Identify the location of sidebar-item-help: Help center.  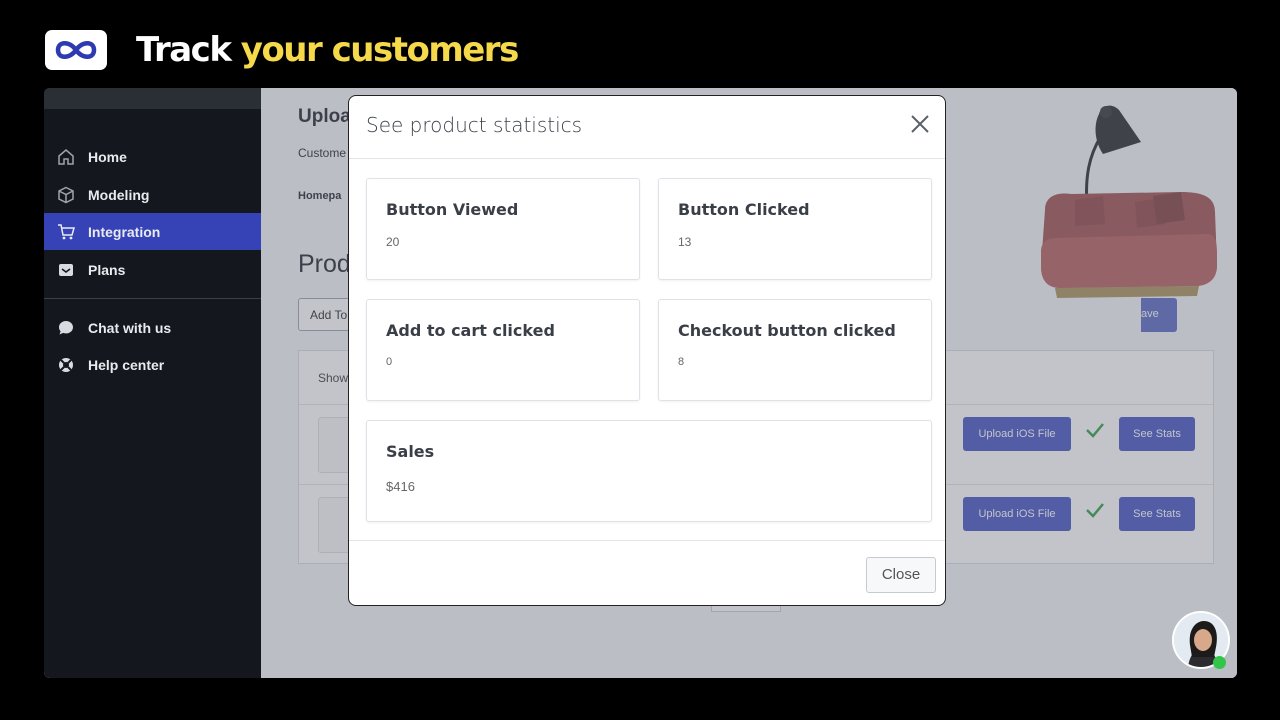
(152, 364).